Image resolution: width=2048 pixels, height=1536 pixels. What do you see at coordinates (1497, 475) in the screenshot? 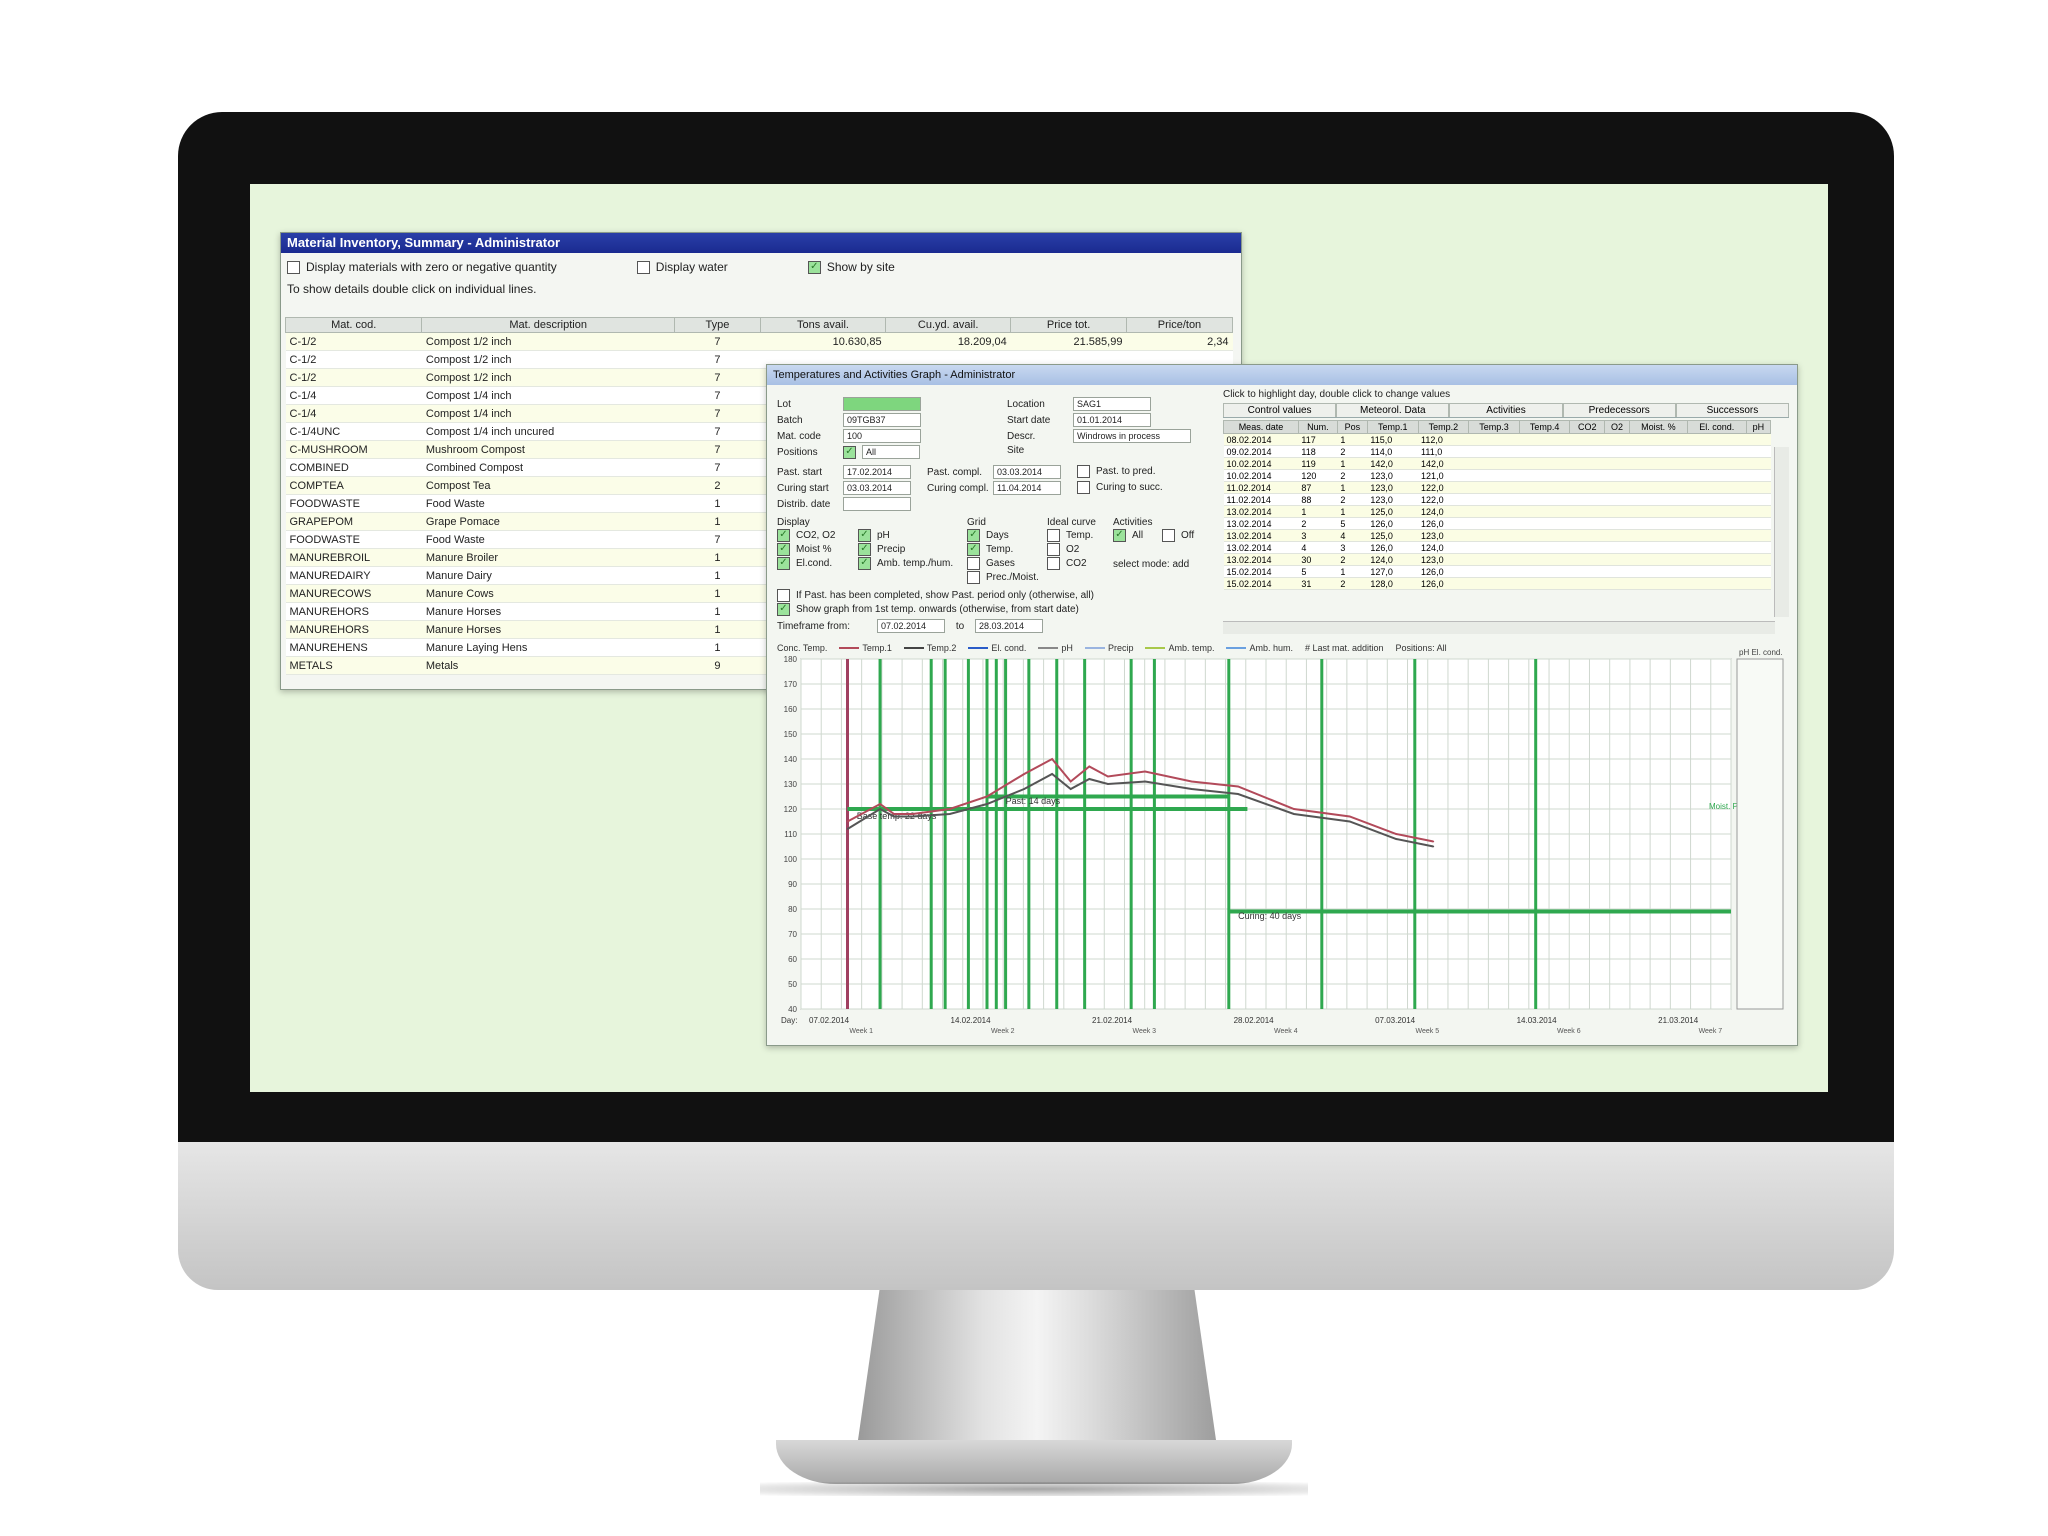
I see `table-row: 10.02.2014 120 2 123,0 121,0` at bounding box center [1497, 475].